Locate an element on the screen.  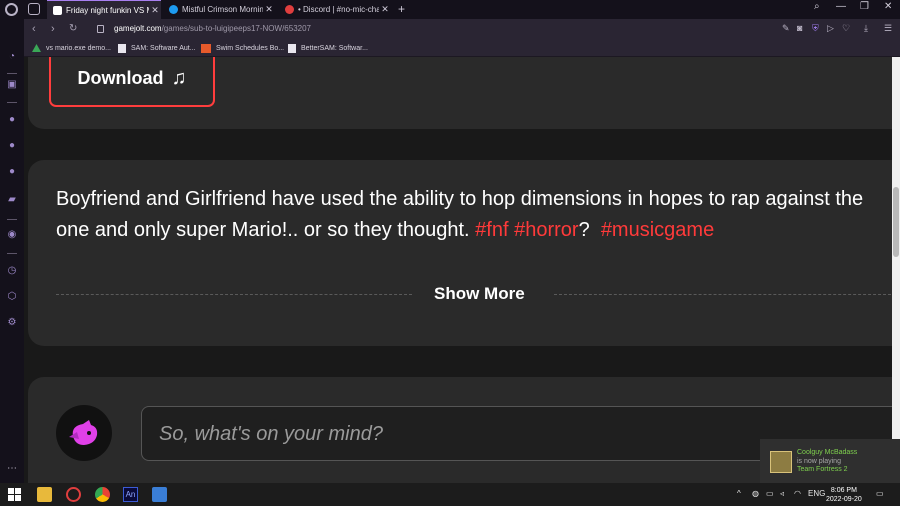
menu-icon: ☰ is located at coordinates (888, 28).